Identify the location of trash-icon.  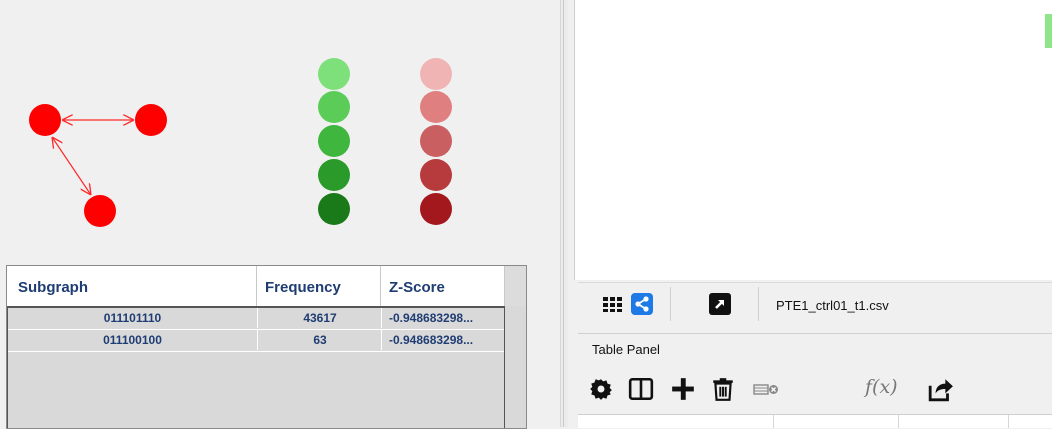
(723, 389).